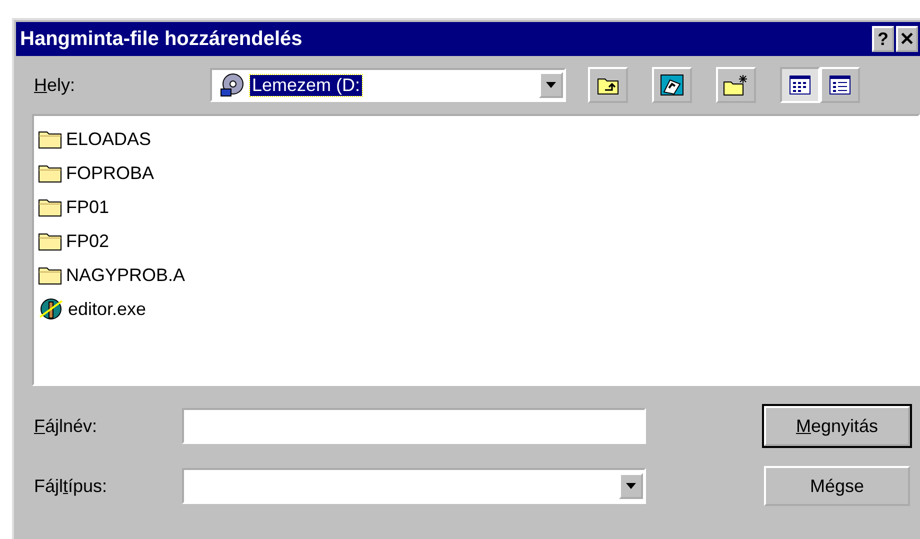 This screenshot has height=539, width=920. I want to click on desktop-icon, so click(672, 85).